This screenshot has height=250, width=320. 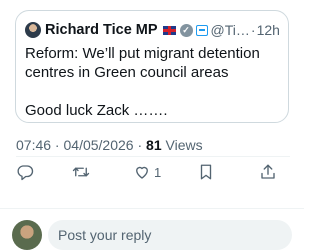 What do you see at coordinates (27, 235) in the screenshot?
I see `user-avatar` at bounding box center [27, 235].